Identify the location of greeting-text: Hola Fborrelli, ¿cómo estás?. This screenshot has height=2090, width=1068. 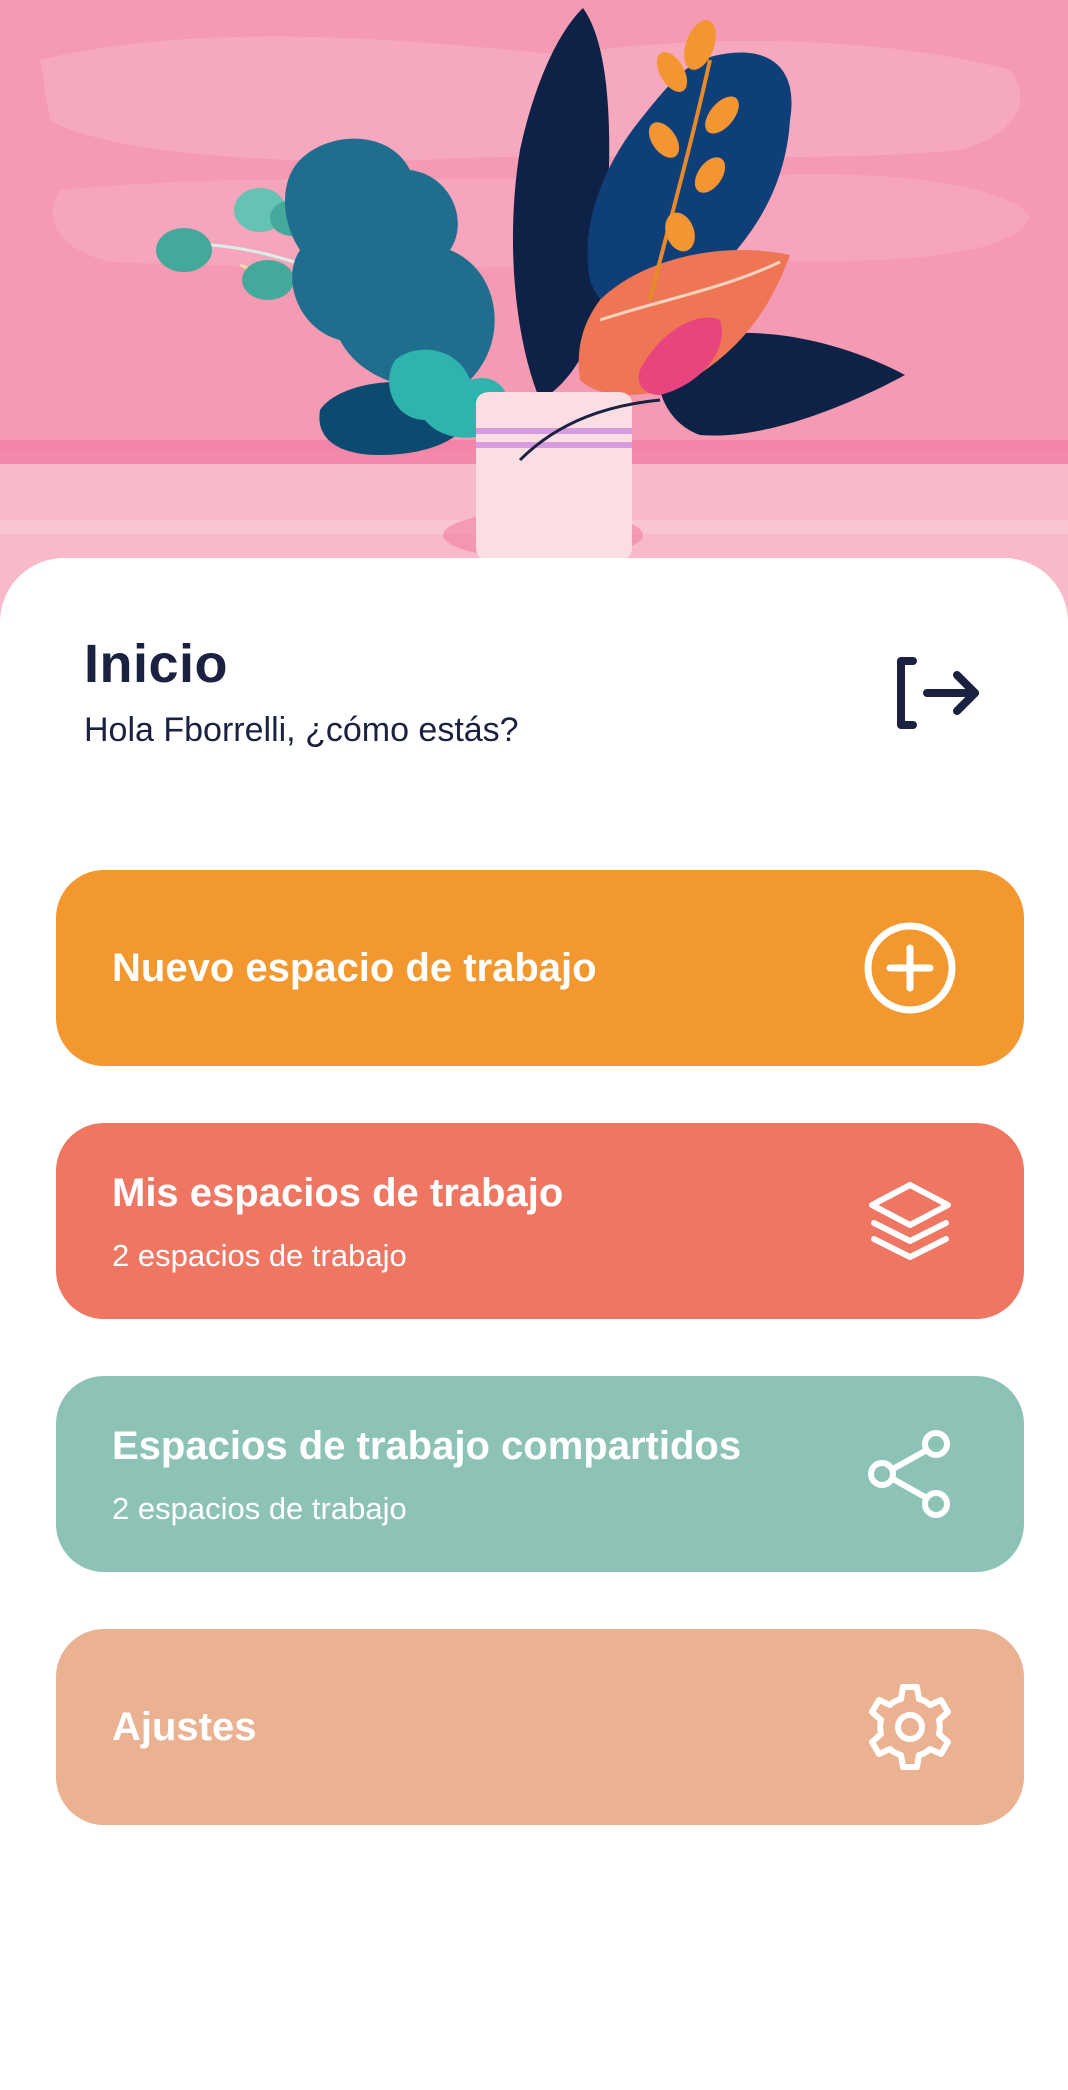
(301, 730).